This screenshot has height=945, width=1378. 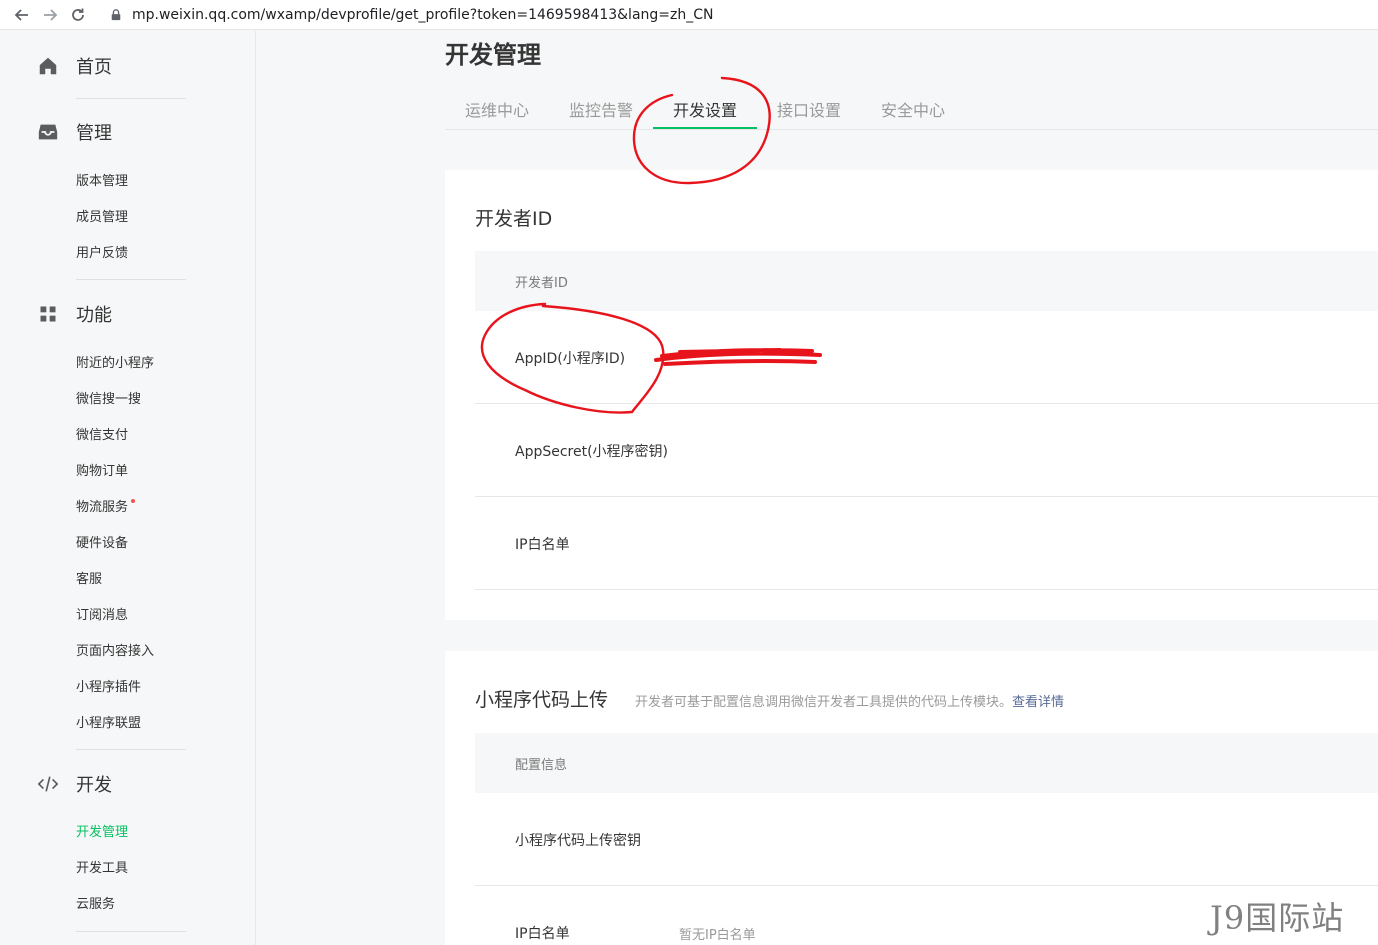 What do you see at coordinates (22, 15) in the screenshot?
I see `back-icon` at bounding box center [22, 15].